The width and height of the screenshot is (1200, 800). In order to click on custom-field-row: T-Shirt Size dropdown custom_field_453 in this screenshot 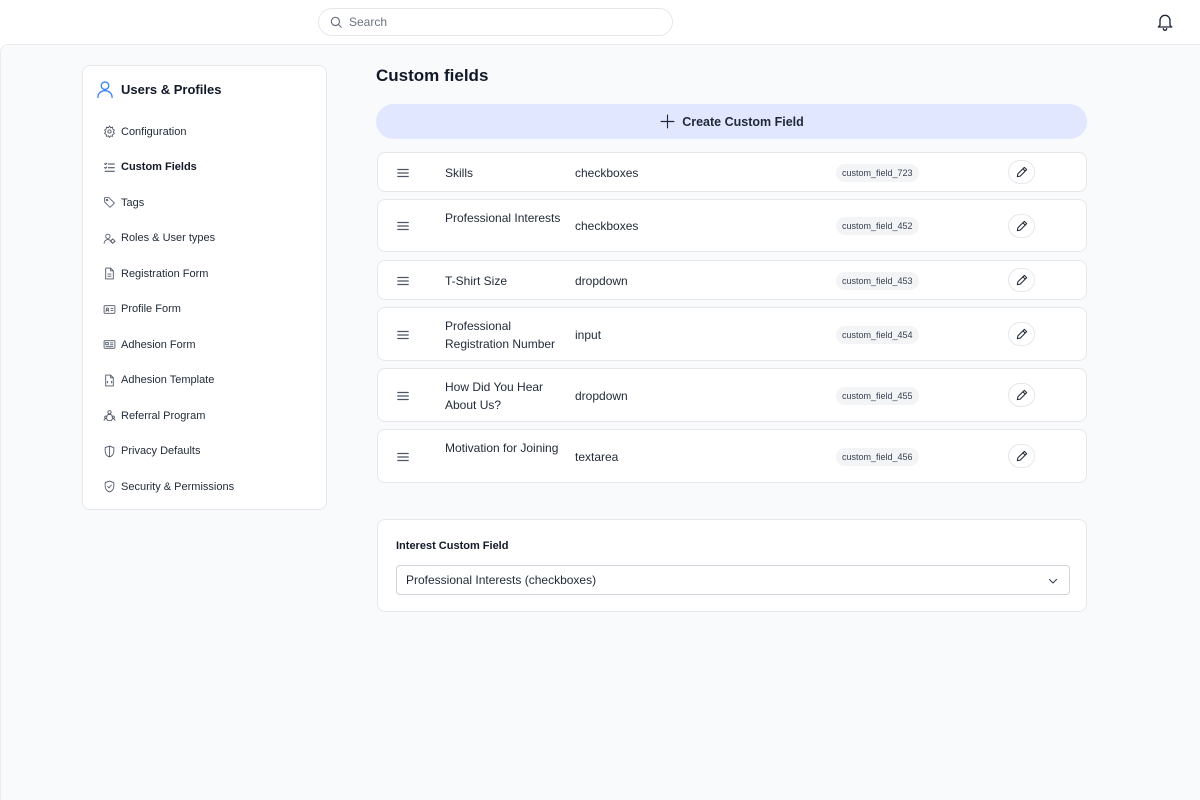, I will do `click(732, 280)`.